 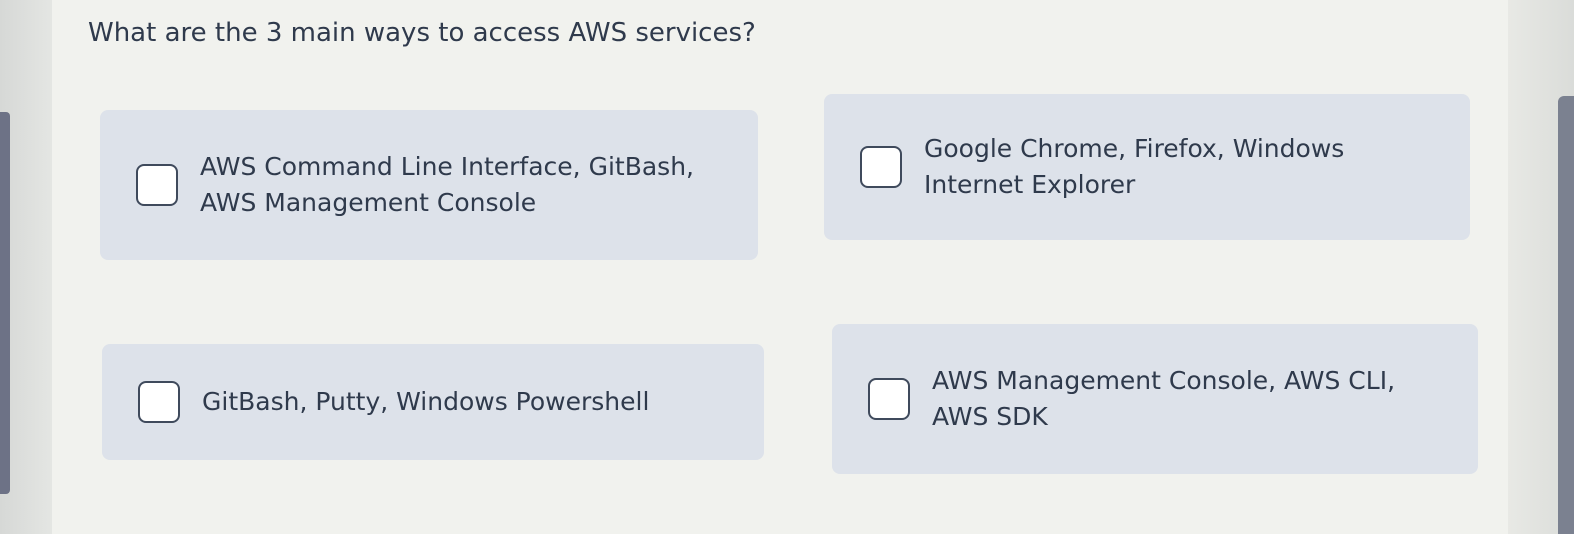 I want to click on option-3-checkbox, so click(x=159, y=402).